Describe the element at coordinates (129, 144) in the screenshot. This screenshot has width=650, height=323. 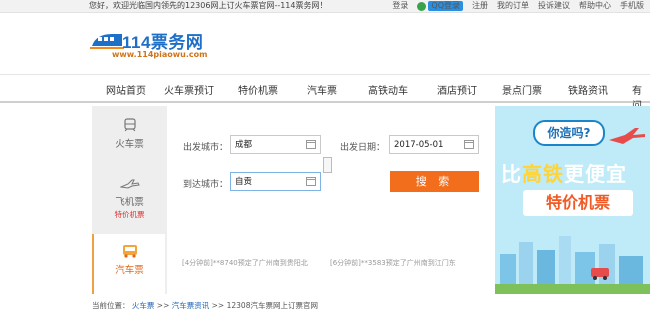
I see `sidebar-item-label: 火车票` at that location.